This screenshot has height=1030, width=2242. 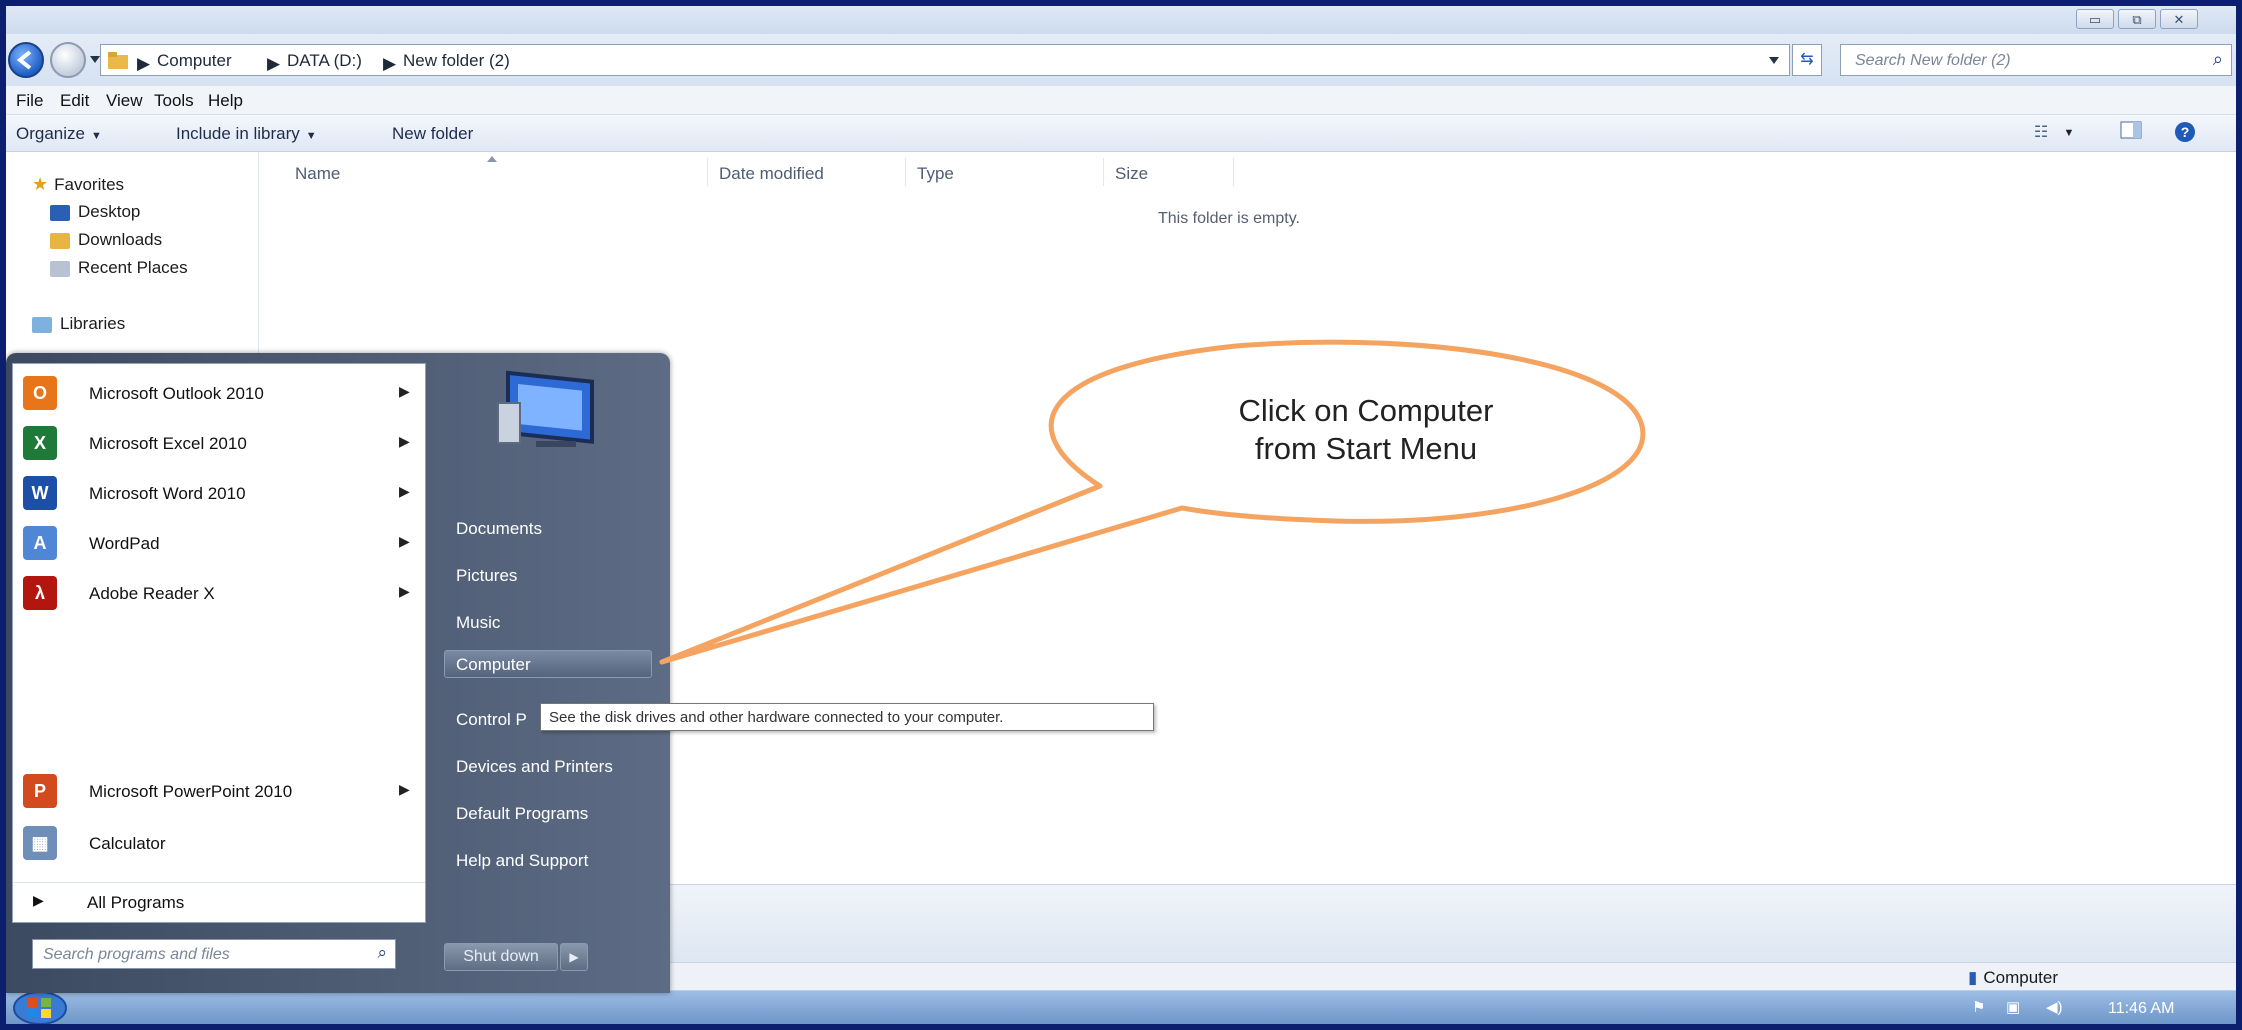 I want to click on start-search-input: Search programs and files ⌕, so click(x=214, y=954).